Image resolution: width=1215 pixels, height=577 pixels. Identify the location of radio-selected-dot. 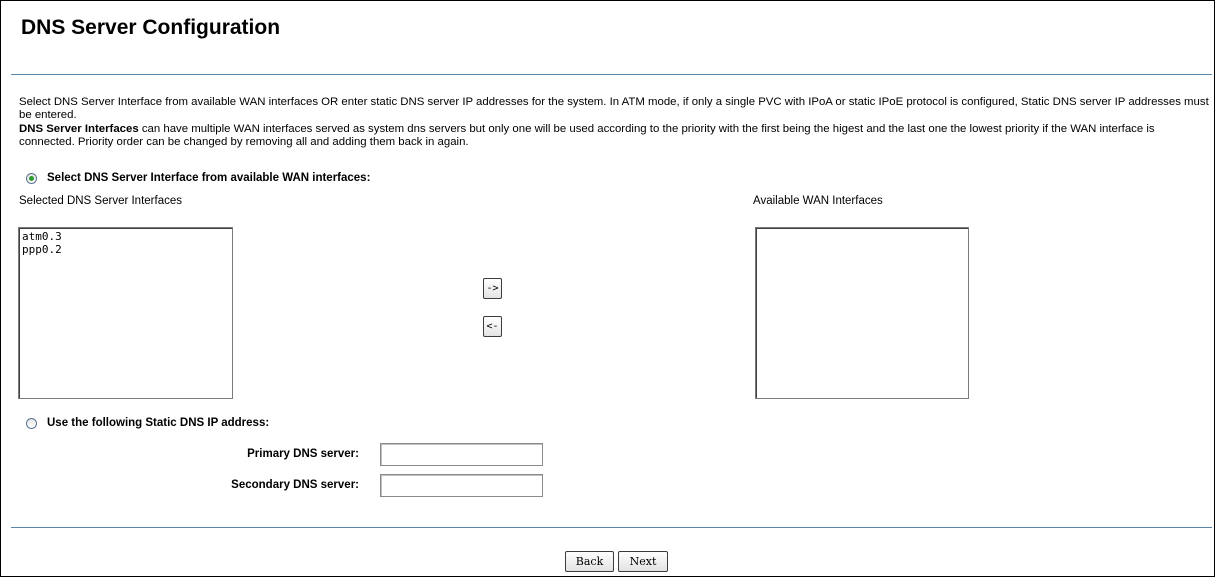
(31, 178).